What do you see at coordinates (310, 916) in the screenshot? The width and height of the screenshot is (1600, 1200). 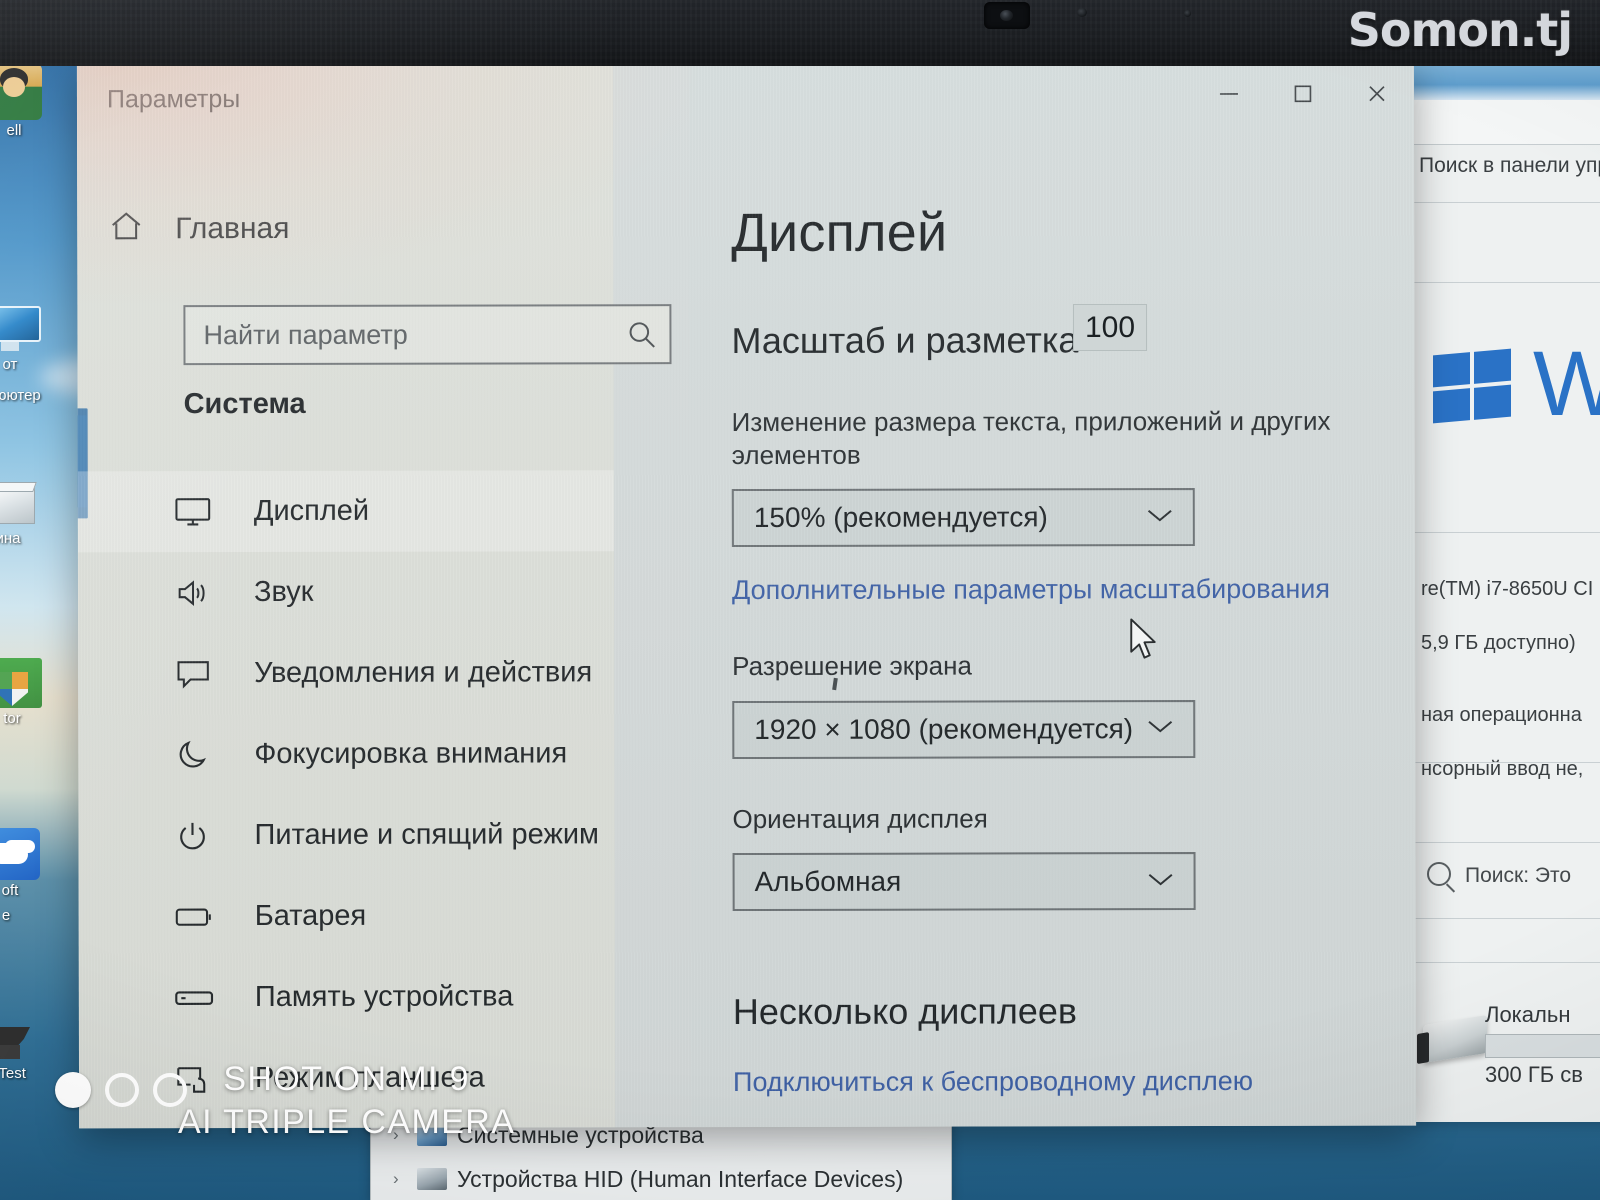 I see `sidebar-item-label: Батарея` at bounding box center [310, 916].